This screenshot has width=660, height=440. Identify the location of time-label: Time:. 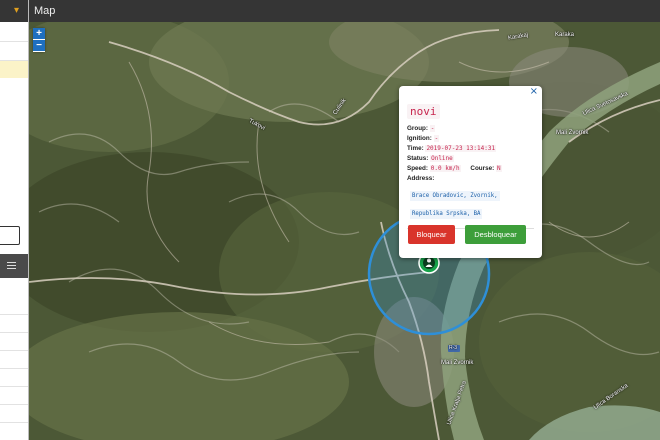
(415, 148).